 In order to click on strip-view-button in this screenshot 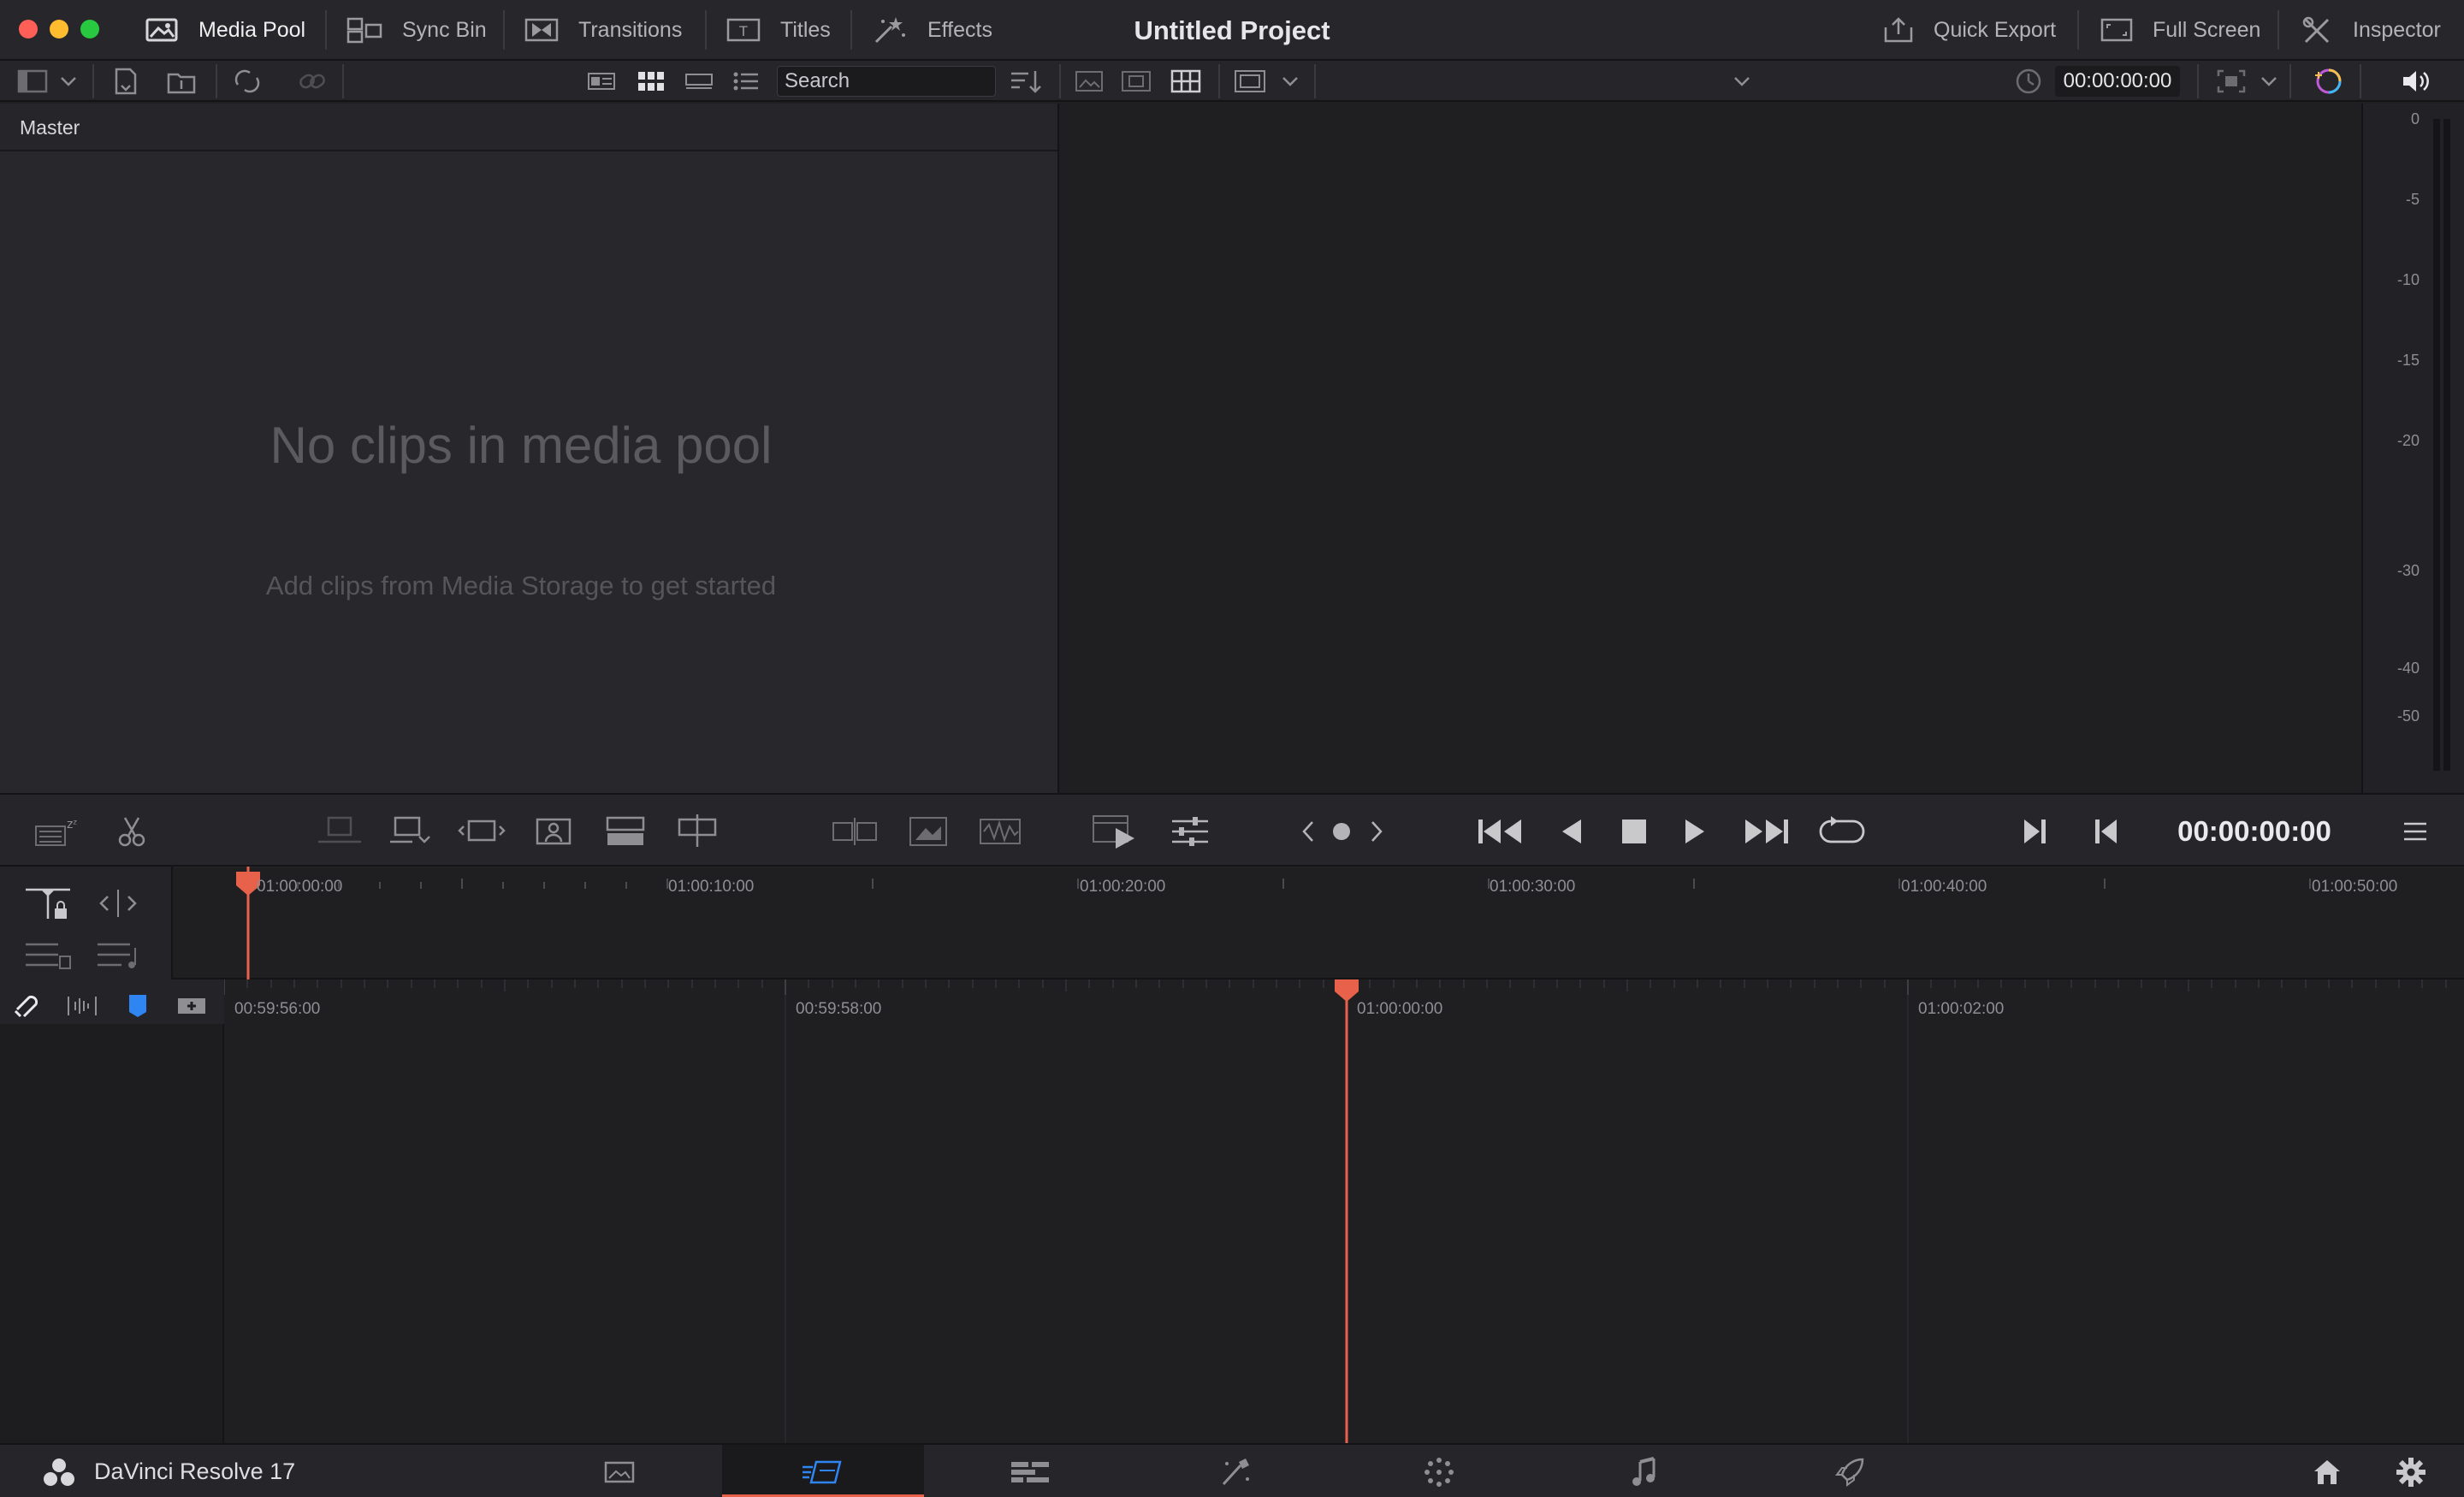, I will do `click(699, 81)`.